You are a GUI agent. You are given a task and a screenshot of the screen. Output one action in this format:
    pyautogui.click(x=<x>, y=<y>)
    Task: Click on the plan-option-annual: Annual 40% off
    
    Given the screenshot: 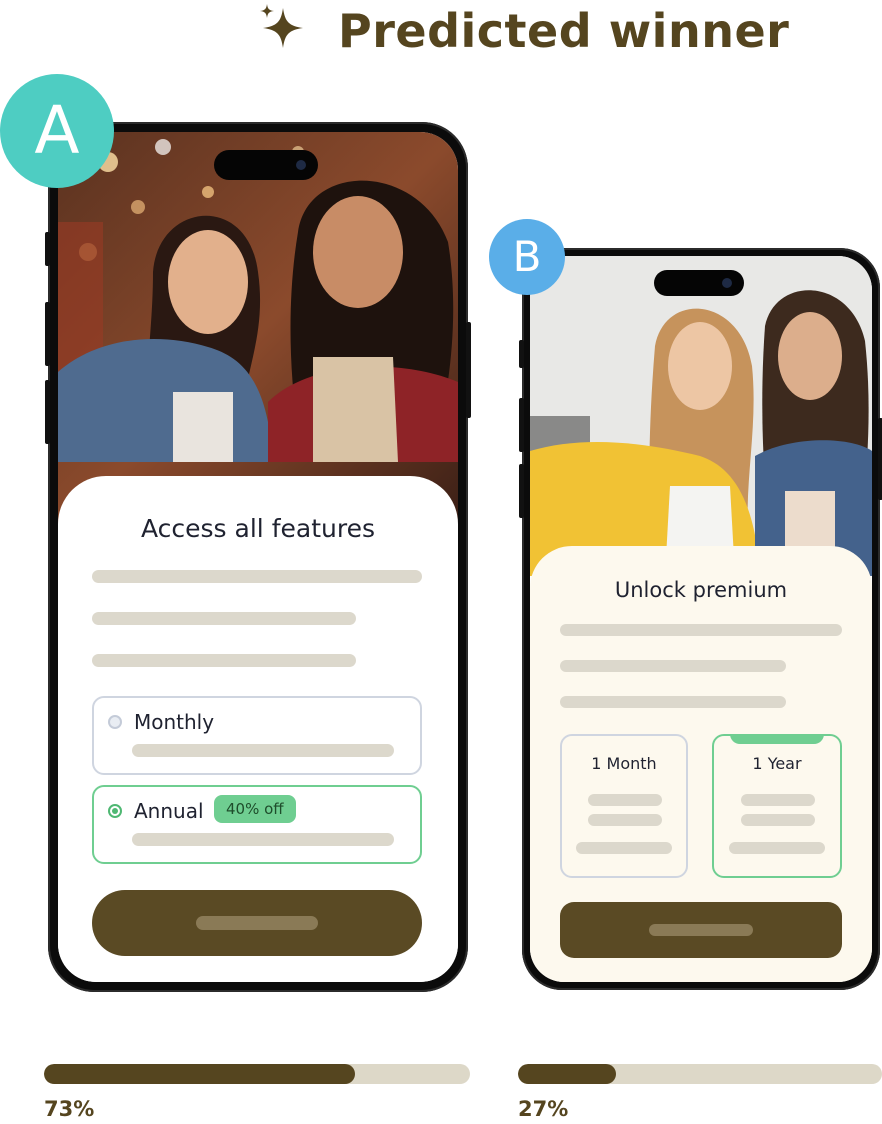 What is the action you would take?
    pyautogui.click(x=257, y=824)
    